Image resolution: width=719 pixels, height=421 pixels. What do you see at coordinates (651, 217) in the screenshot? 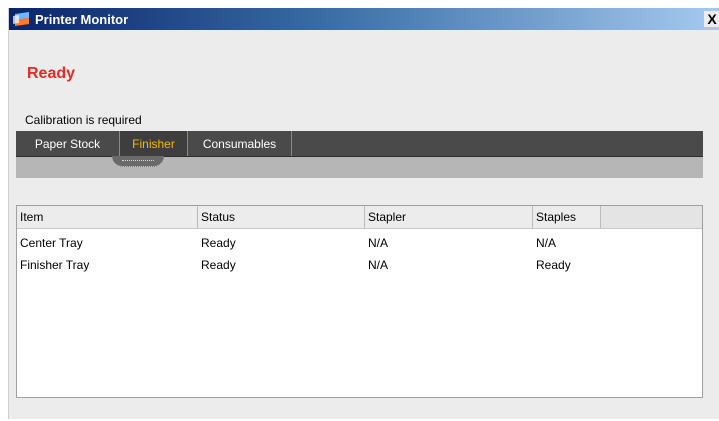
I see `header-filler` at bounding box center [651, 217].